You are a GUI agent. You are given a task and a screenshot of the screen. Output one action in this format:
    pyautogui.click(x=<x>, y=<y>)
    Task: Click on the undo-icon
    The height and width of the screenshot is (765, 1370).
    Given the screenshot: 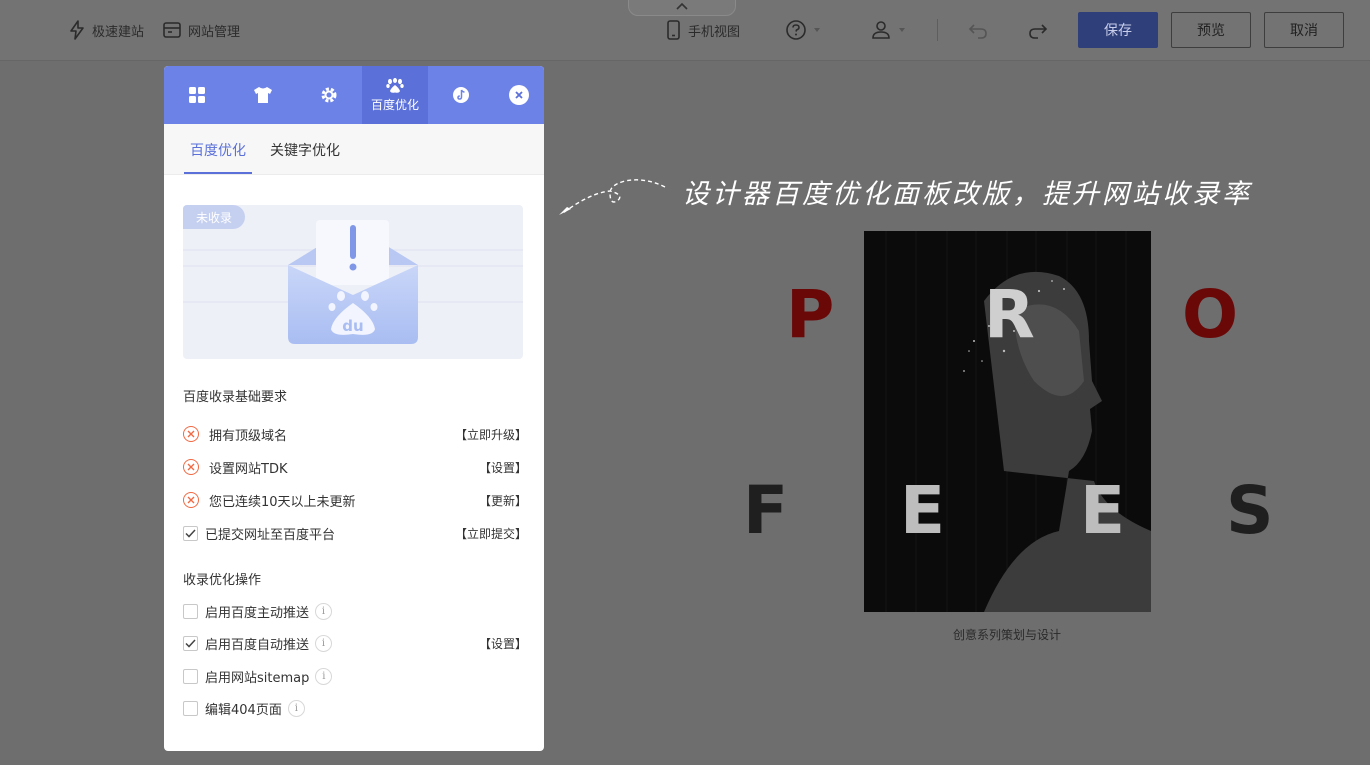 What is the action you would take?
    pyautogui.click(x=977, y=31)
    